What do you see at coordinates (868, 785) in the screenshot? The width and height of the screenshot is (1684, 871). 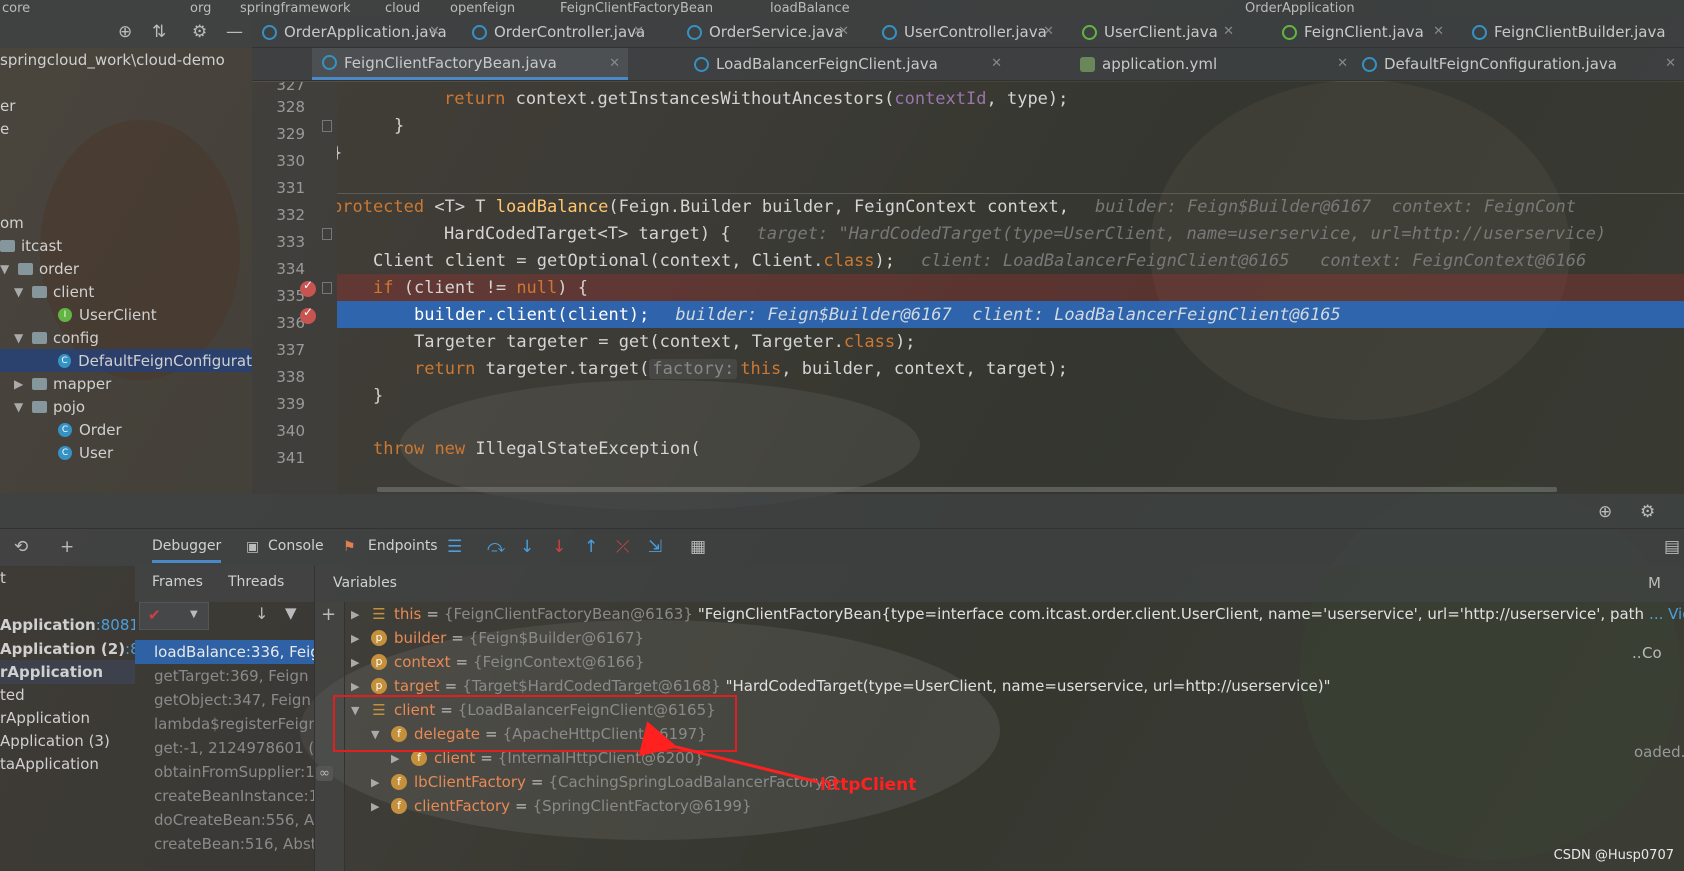 I see `annotation-label: httpClient` at bounding box center [868, 785].